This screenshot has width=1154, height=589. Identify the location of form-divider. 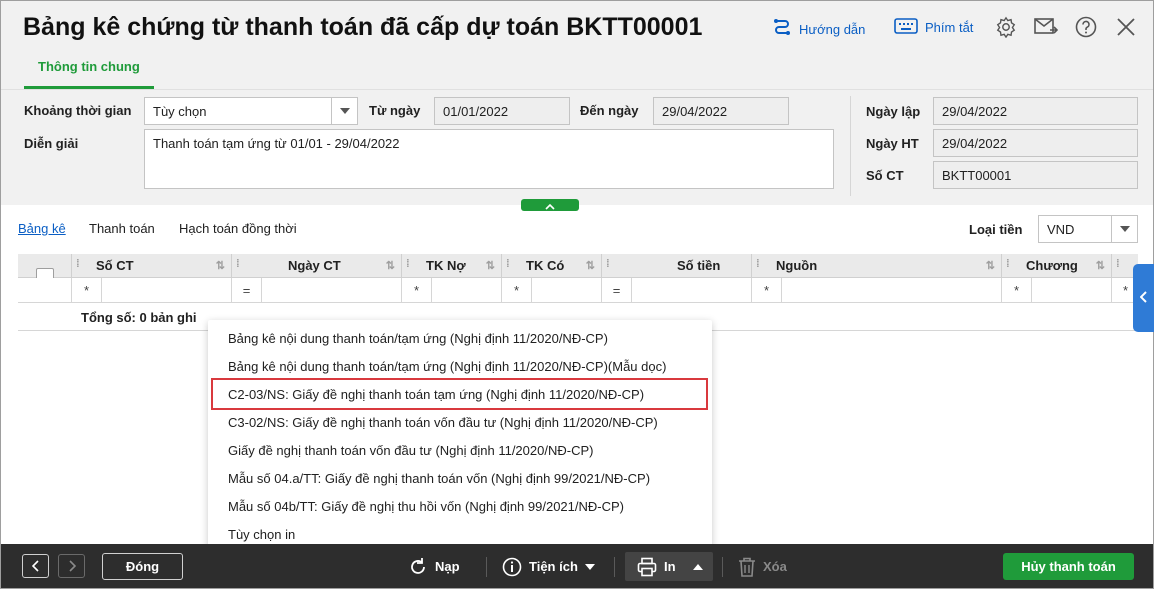
(850, 146).